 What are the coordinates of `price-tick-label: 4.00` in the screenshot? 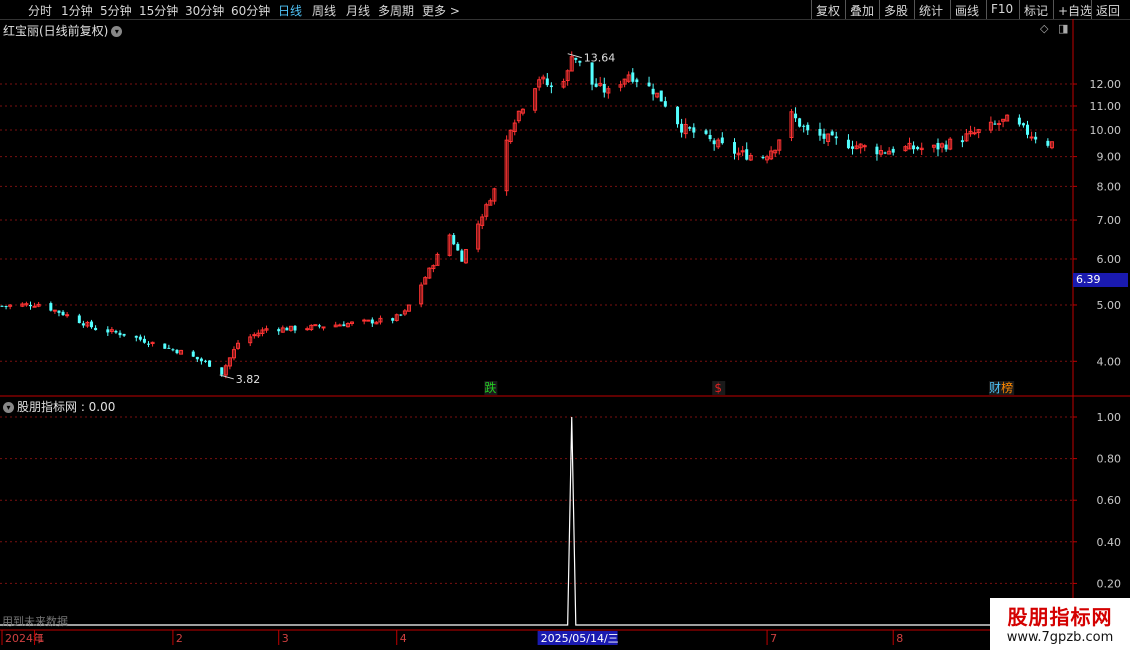 It's located at (1109, 361).